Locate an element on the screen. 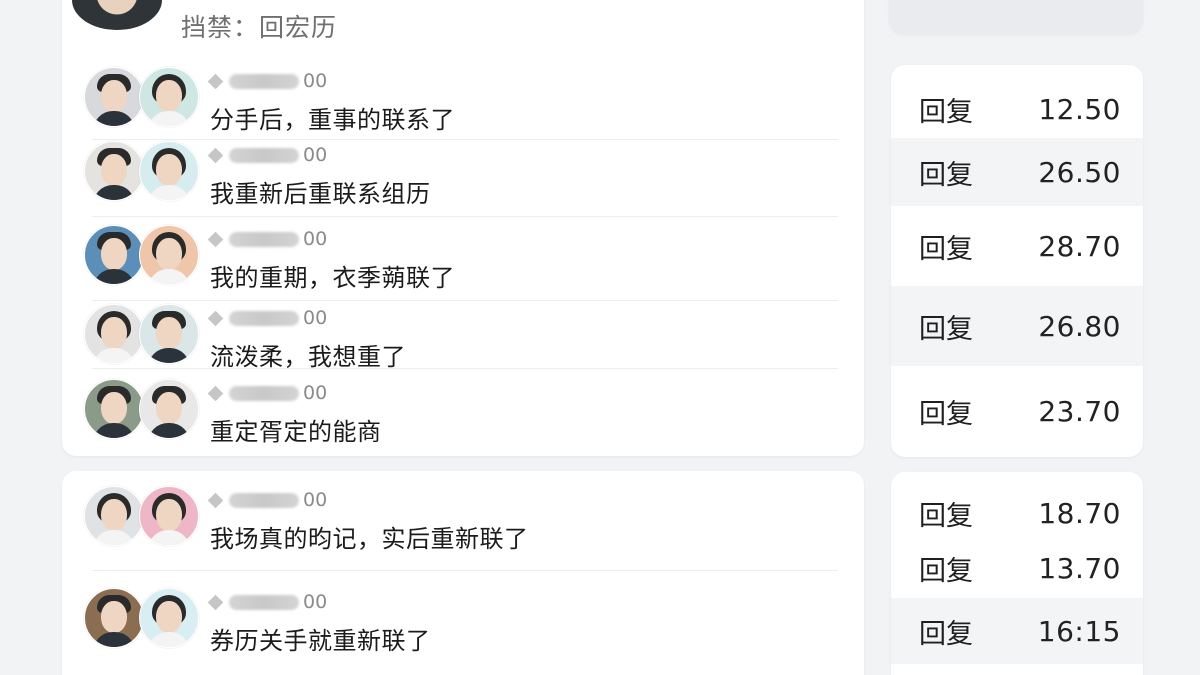 Image resolution: width=1200 pixels, height=675 pixels. reply-row: 回复 18.70 is located at coordinates (1017, 513).